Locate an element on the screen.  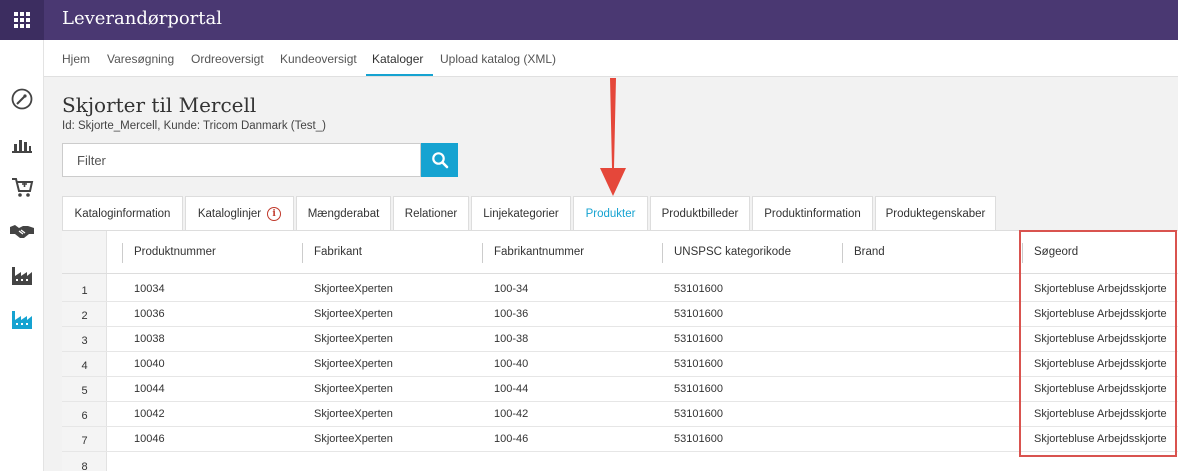
search-button is located at coordinates (439, 160).